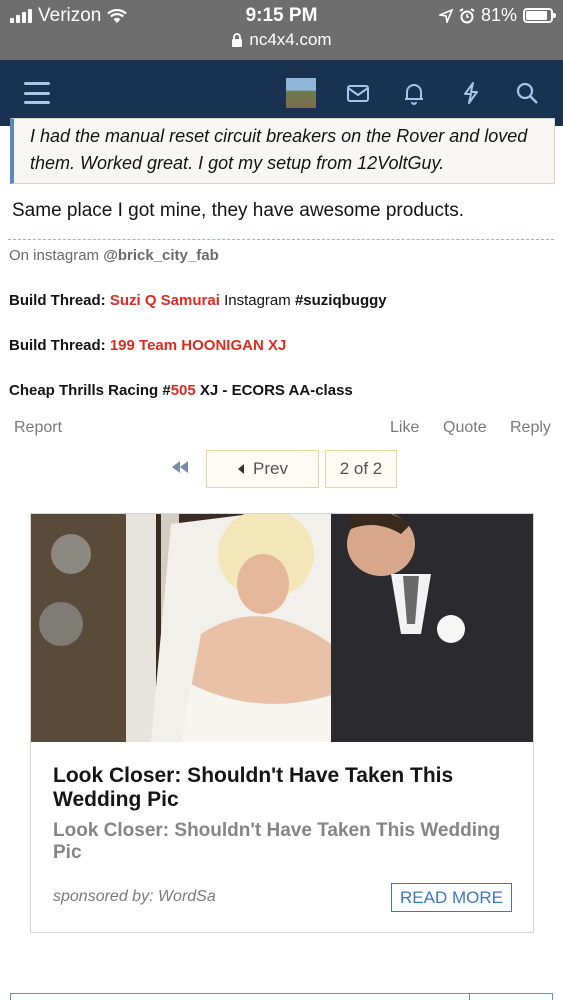 The height and width of the screenshot is (1000, 563). I want to click on prev-page-button: Prev, so click(262, 469).